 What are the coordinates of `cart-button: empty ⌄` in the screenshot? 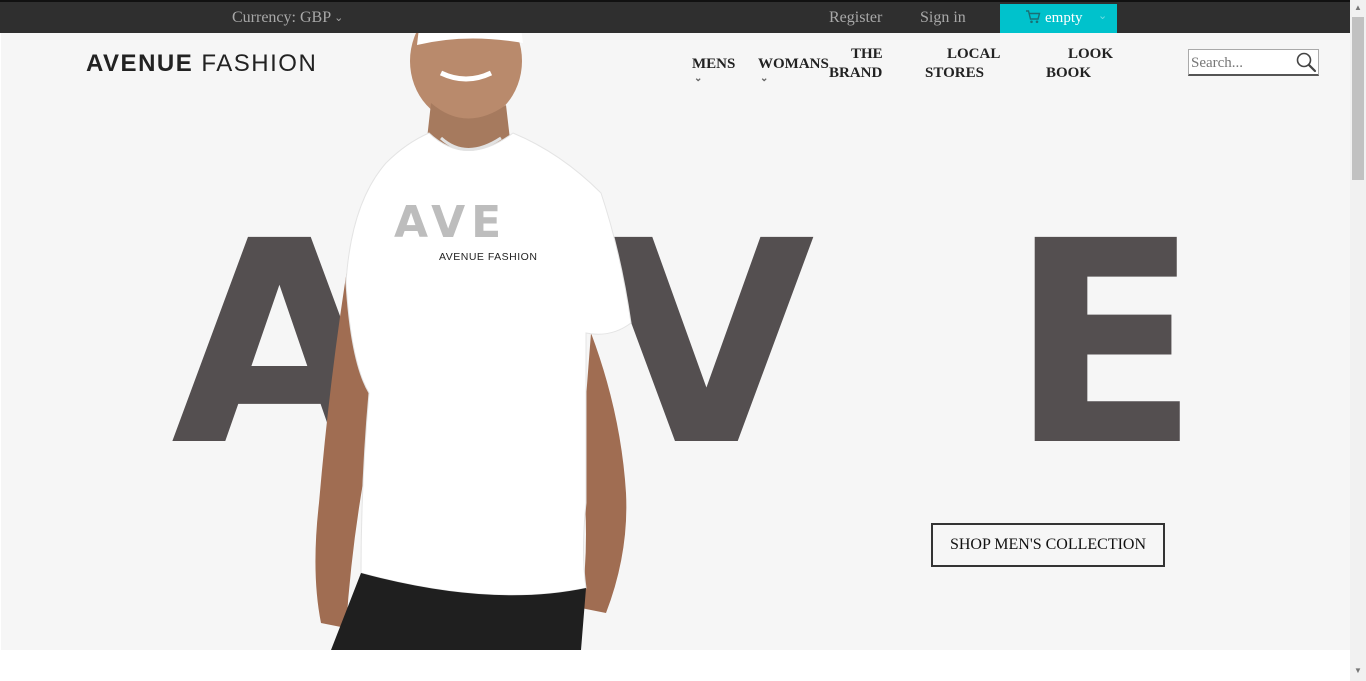 It's located at (1058, 18).